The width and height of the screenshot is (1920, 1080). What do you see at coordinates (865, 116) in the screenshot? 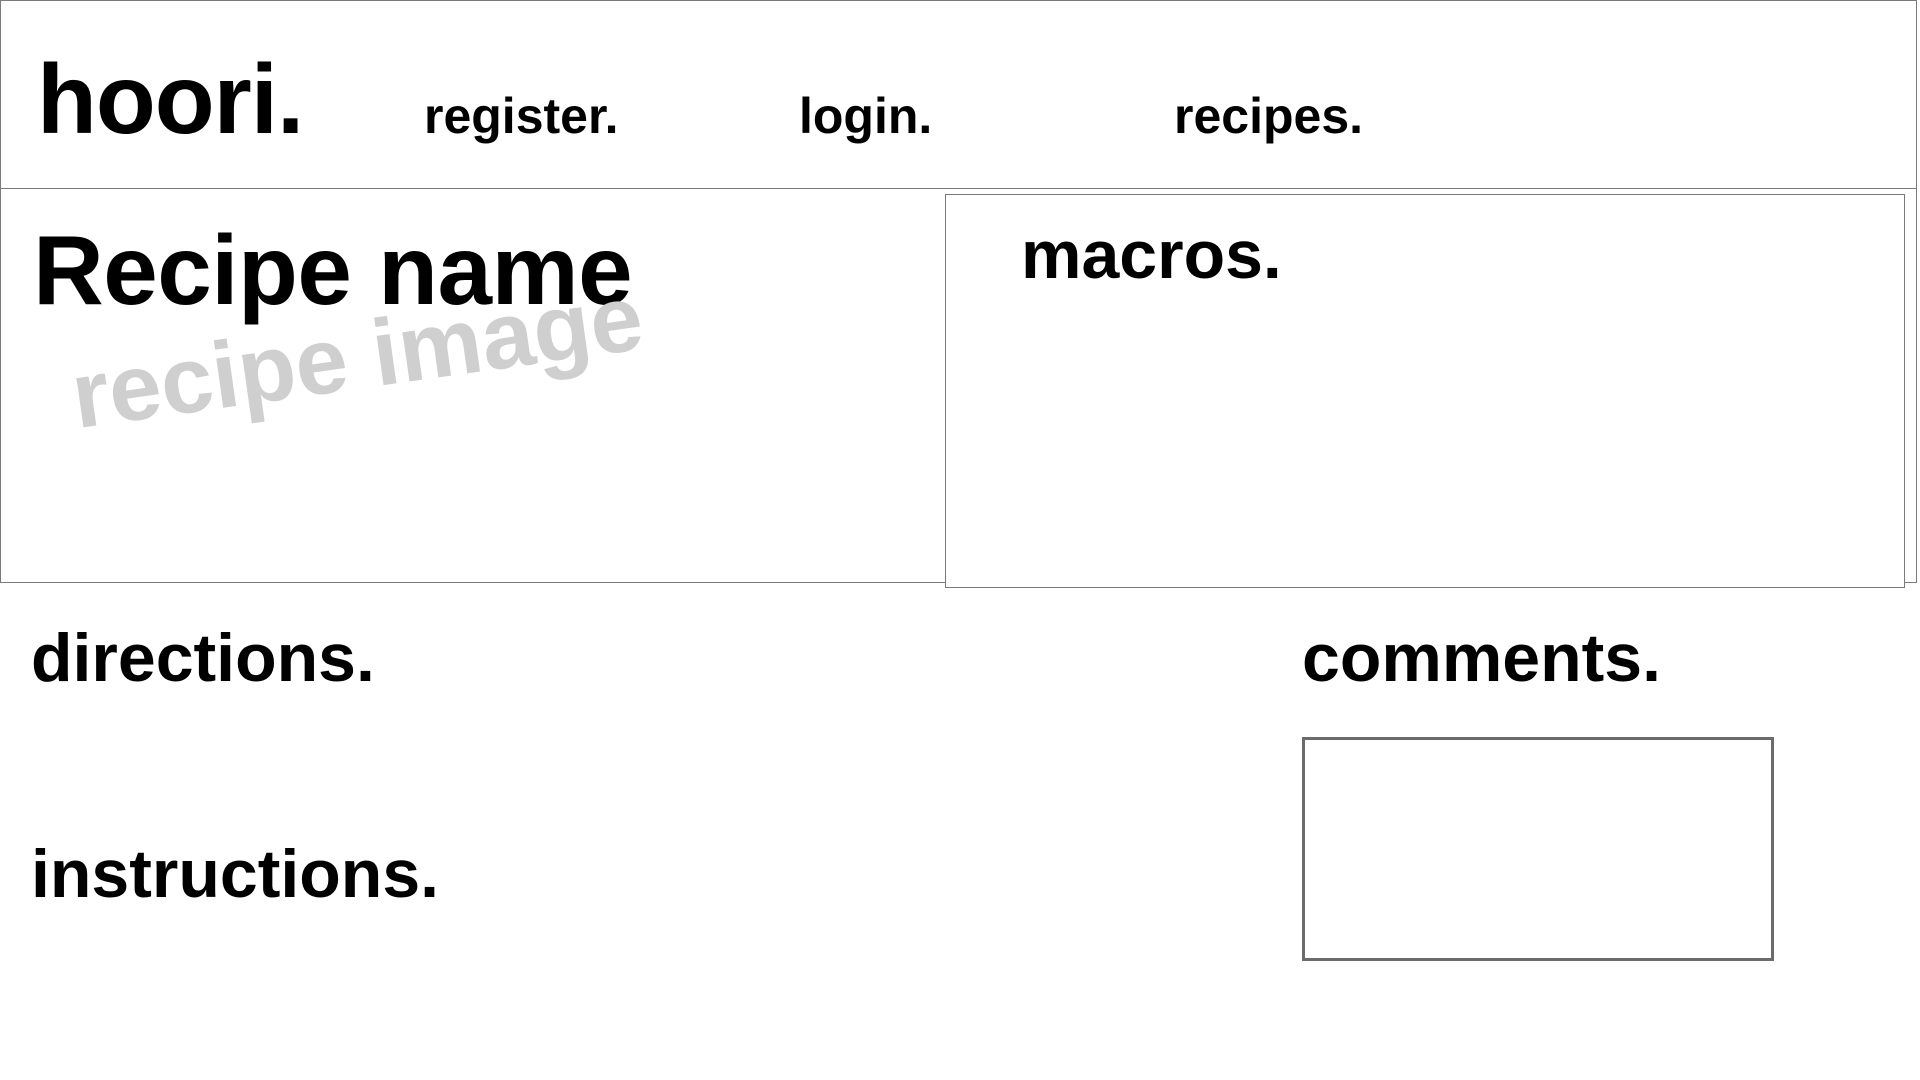
I see `nav-login-link: login.` at bounding box center [865, 116].